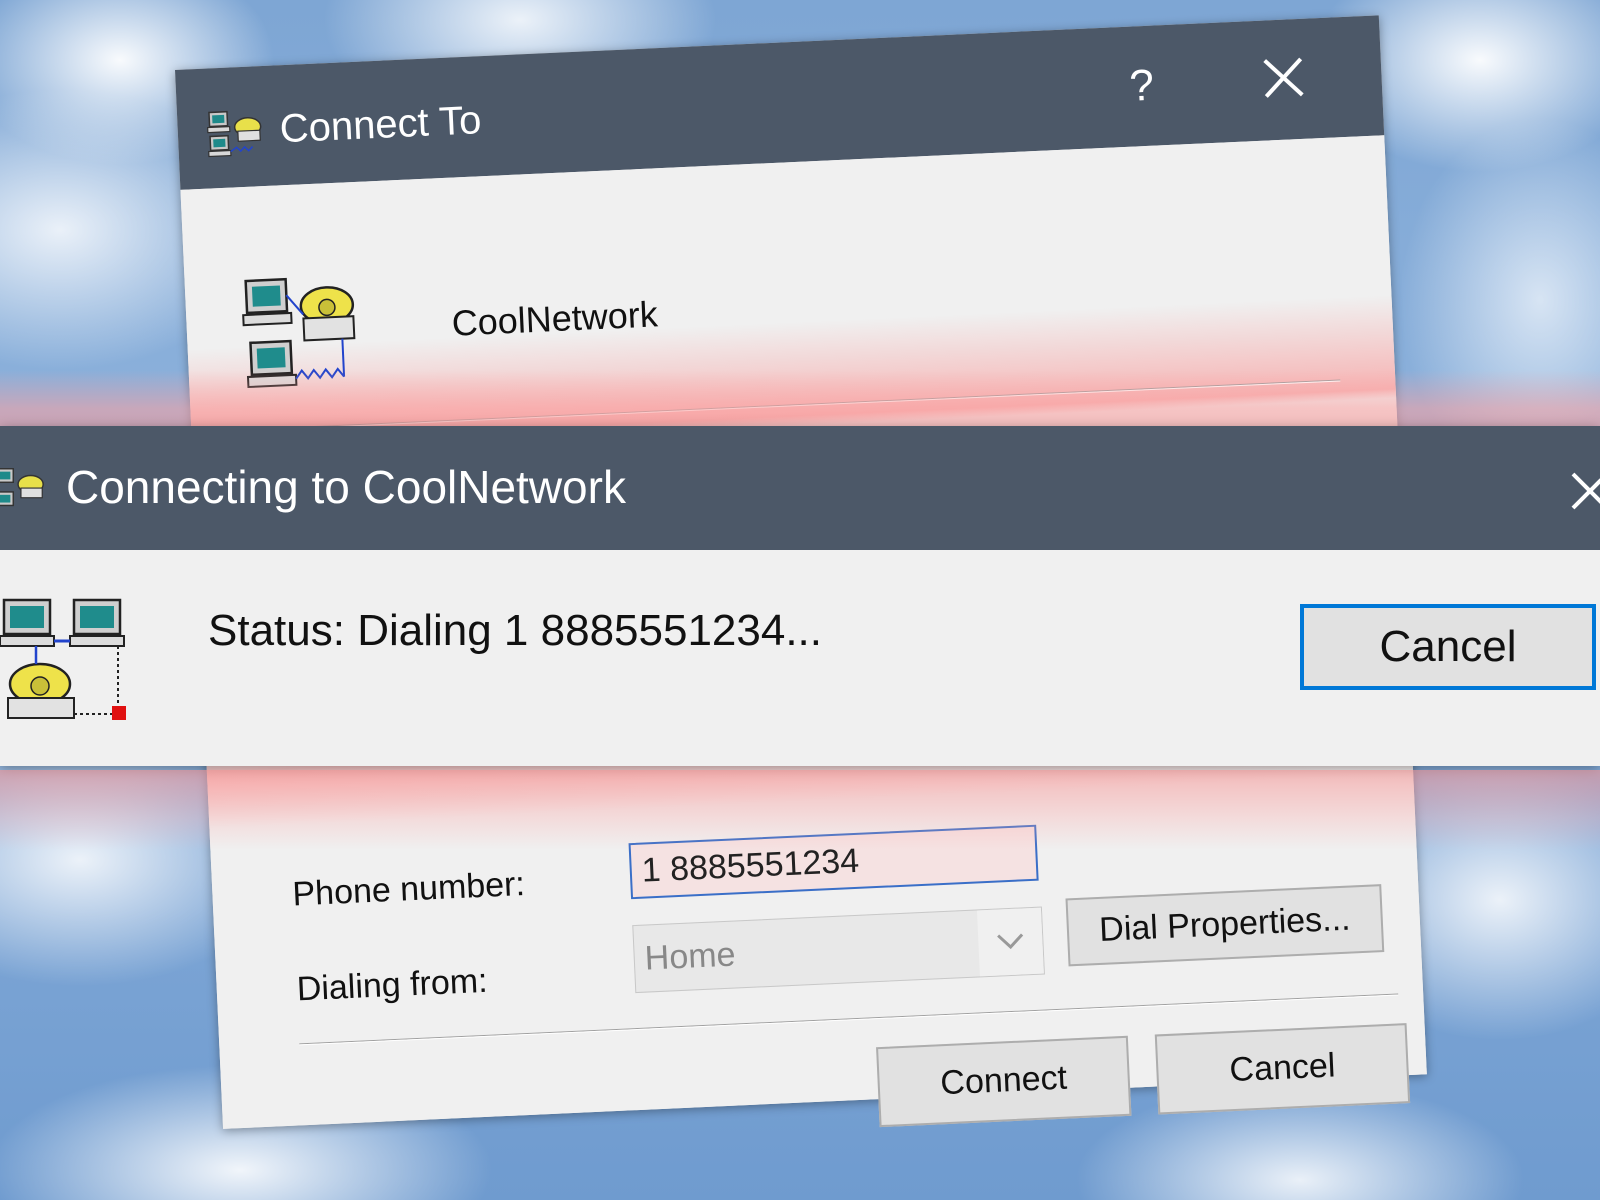  I want to click on connect-button: Connect, so click(1004, 1081).